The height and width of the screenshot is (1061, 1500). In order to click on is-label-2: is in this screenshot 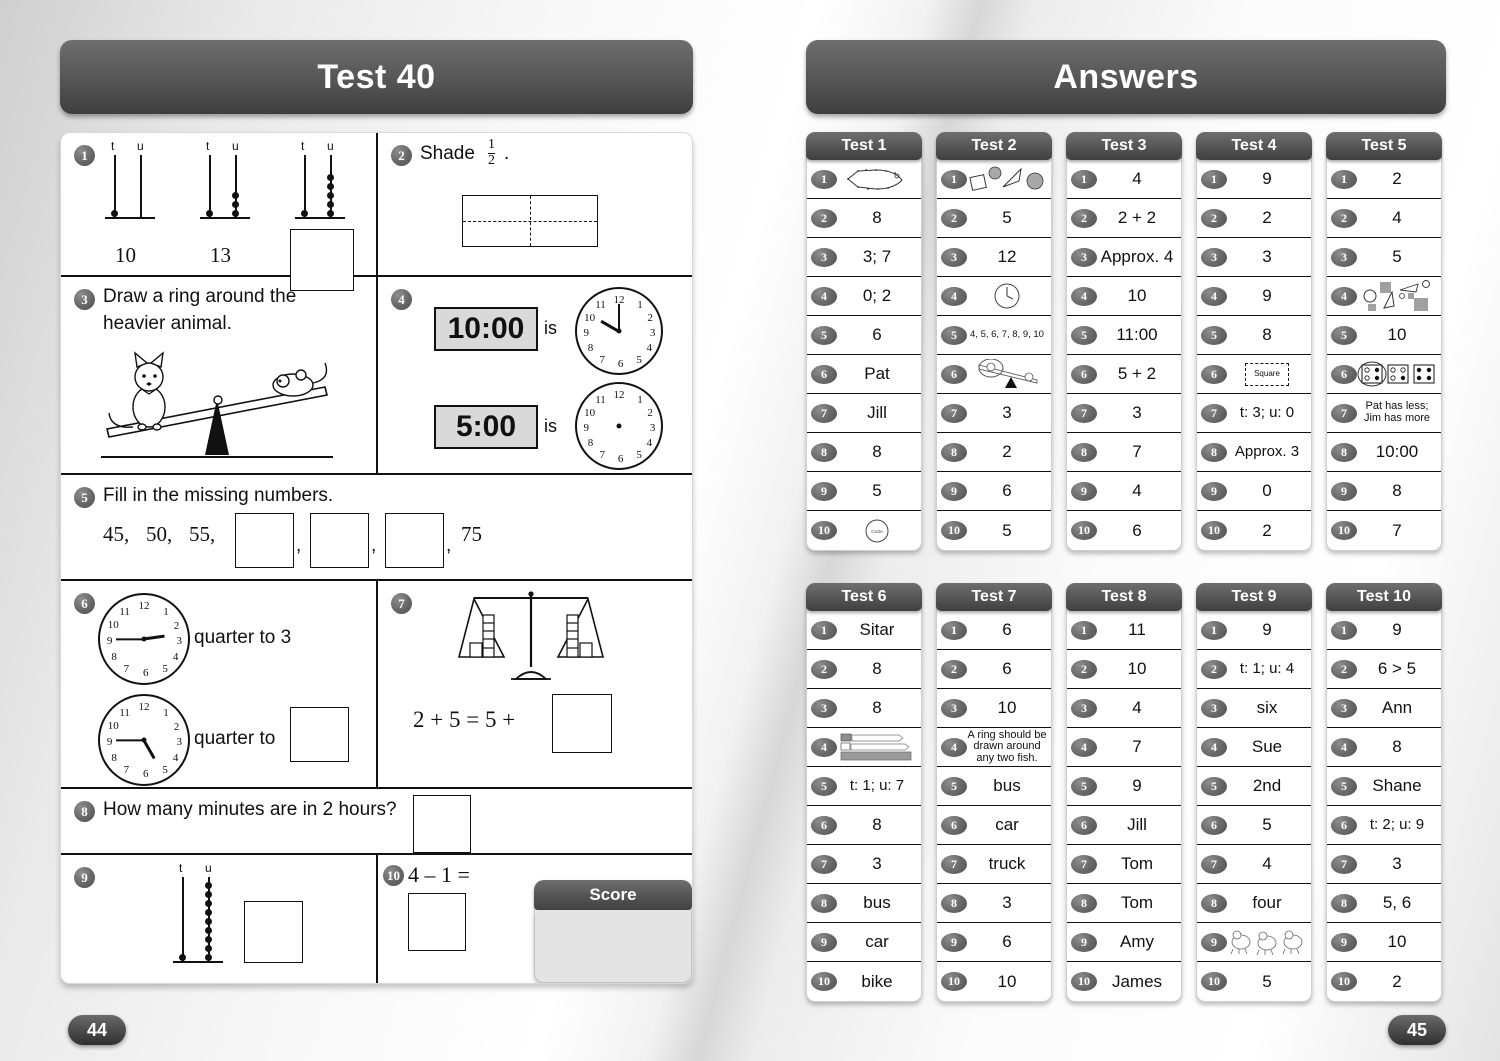, I will do `click(550, 426)`.